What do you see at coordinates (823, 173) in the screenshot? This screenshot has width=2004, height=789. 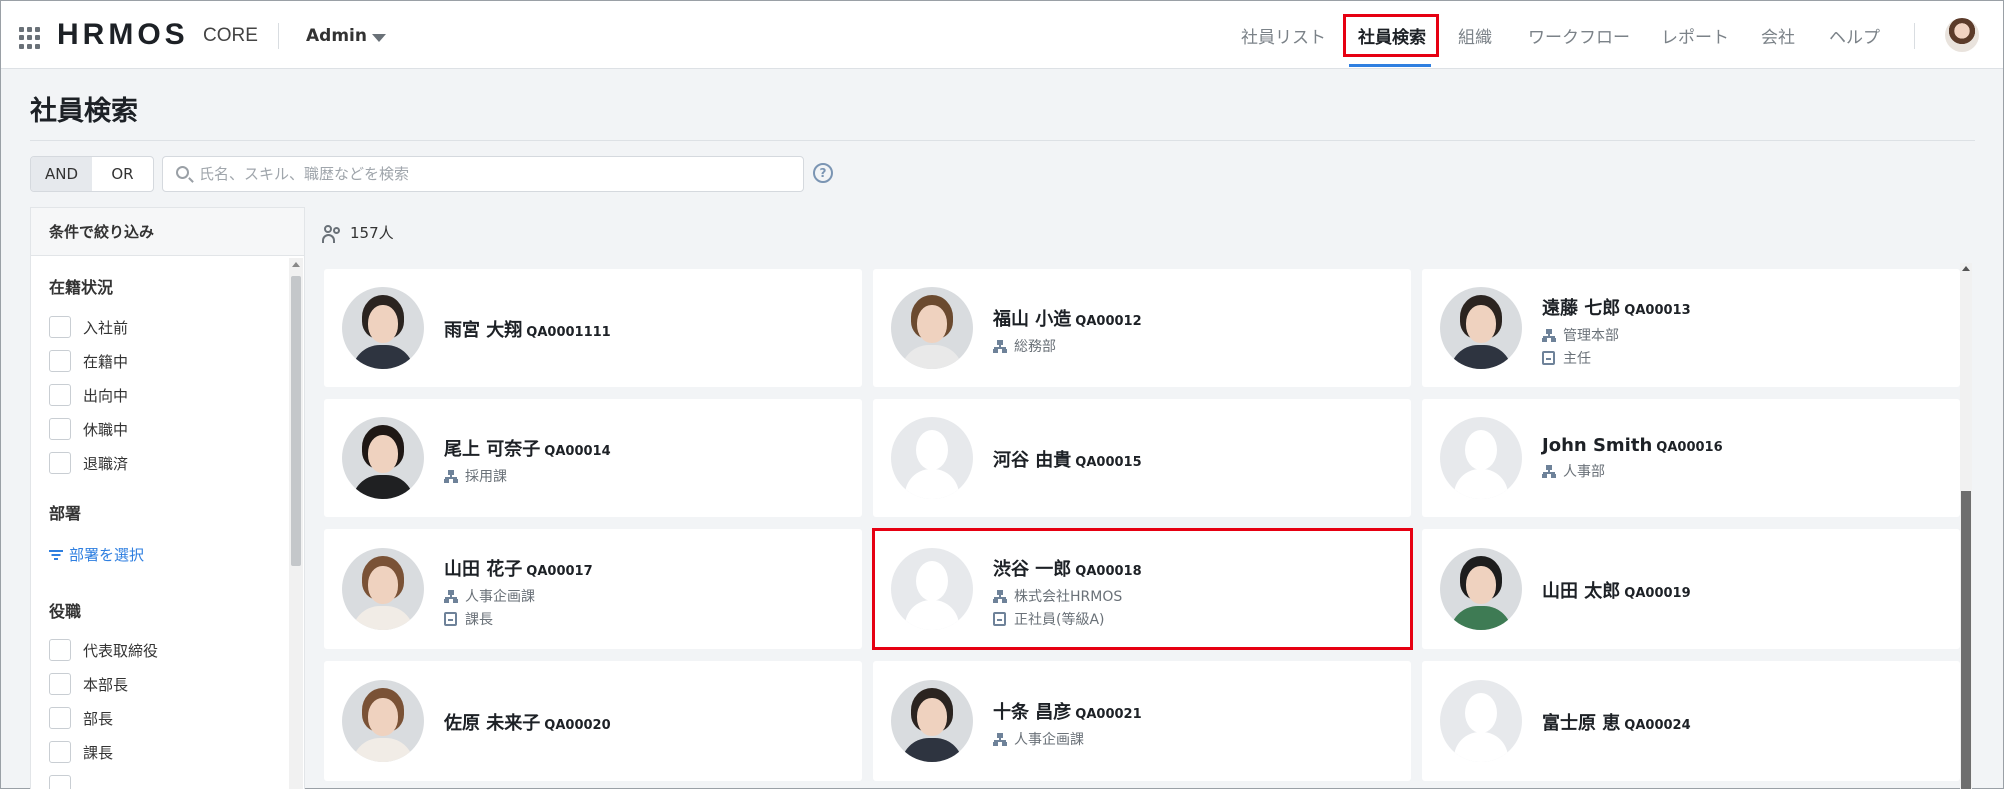 I see `help-icon: ?` at bounding box center [823, 173].